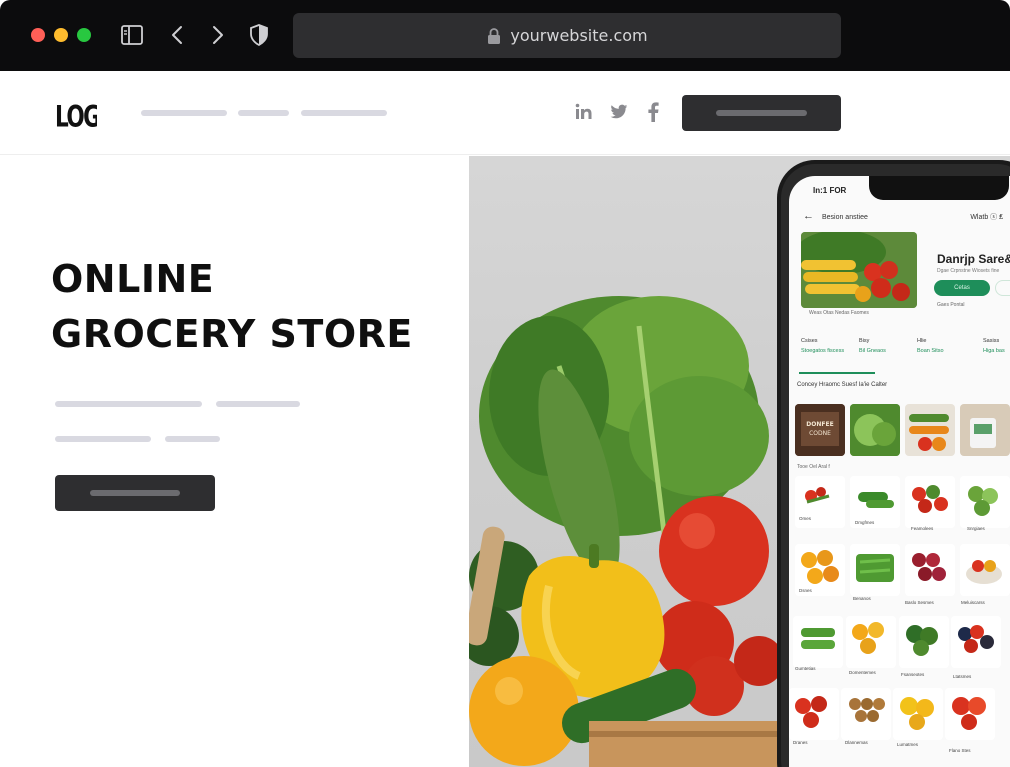 The width and height of the screenshot is (1010, 767). I want to click on phone-store-secondary-button, so click(1002, 288).